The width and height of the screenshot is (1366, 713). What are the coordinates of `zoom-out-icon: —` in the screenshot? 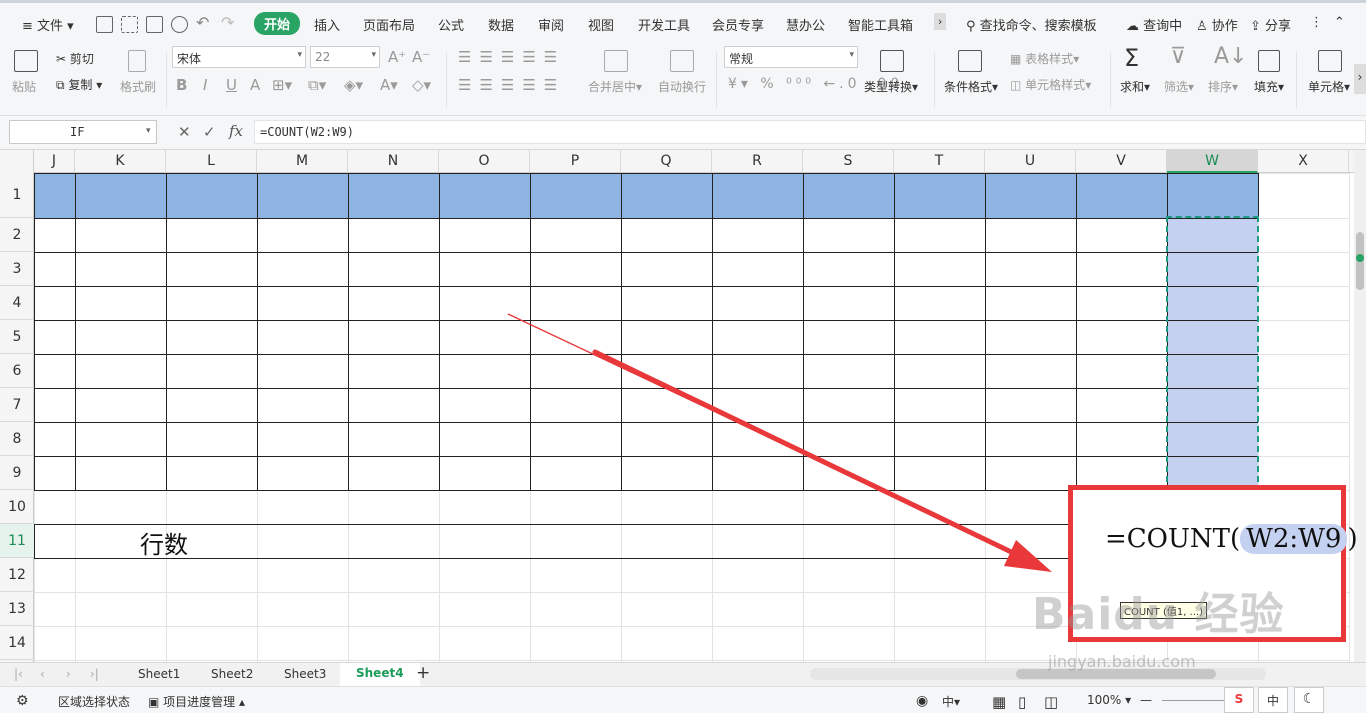 It's located at (1146, 700).